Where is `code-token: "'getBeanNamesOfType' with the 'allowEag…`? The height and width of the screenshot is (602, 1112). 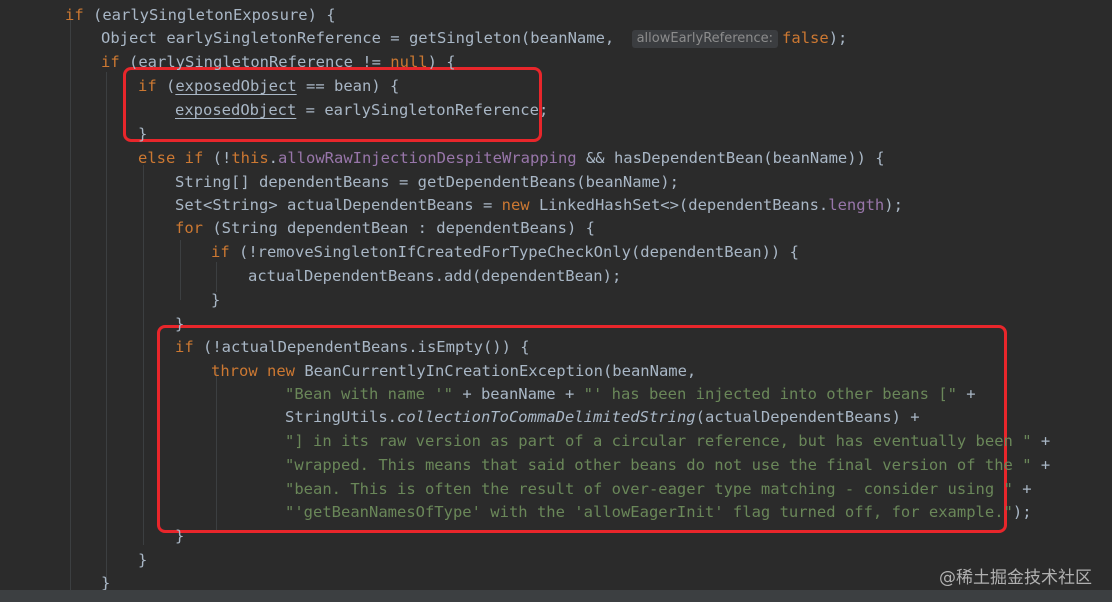 code-token: "'getBeanNamesOfType' with the 'allowEag… is located at coordinates (649, 512).